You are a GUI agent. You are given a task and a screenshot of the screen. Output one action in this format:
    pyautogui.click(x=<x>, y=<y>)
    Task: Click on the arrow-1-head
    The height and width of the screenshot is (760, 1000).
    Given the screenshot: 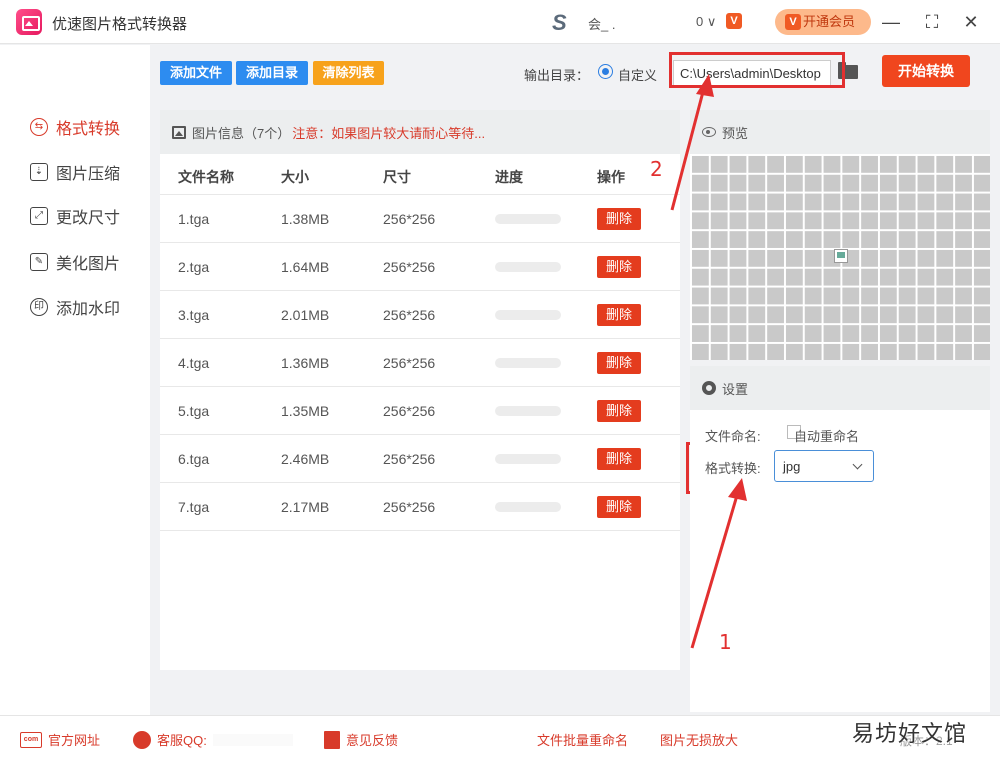 What is the action you would take?
    pyautogui.click(x=737, y=489)
    